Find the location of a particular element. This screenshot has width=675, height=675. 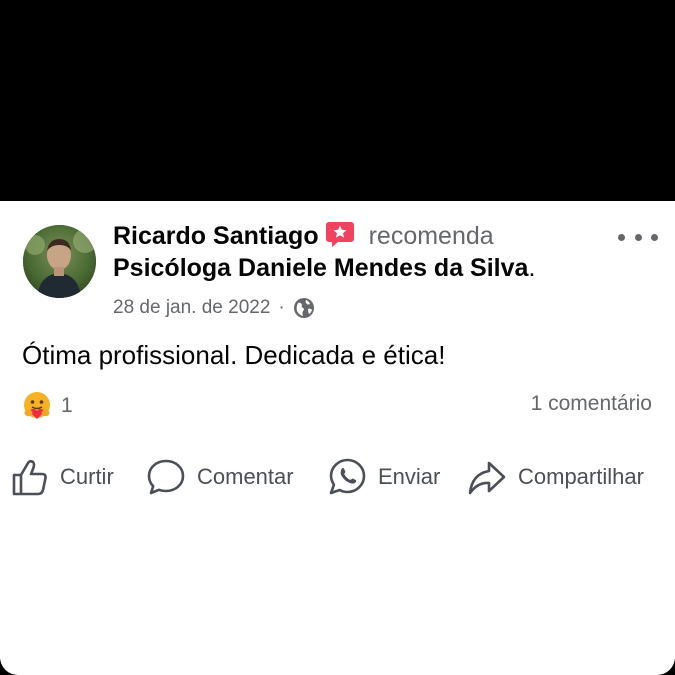

page-name-text: Psicóloga Daniele Mendes da Silva is located at coordinates (320, 268).